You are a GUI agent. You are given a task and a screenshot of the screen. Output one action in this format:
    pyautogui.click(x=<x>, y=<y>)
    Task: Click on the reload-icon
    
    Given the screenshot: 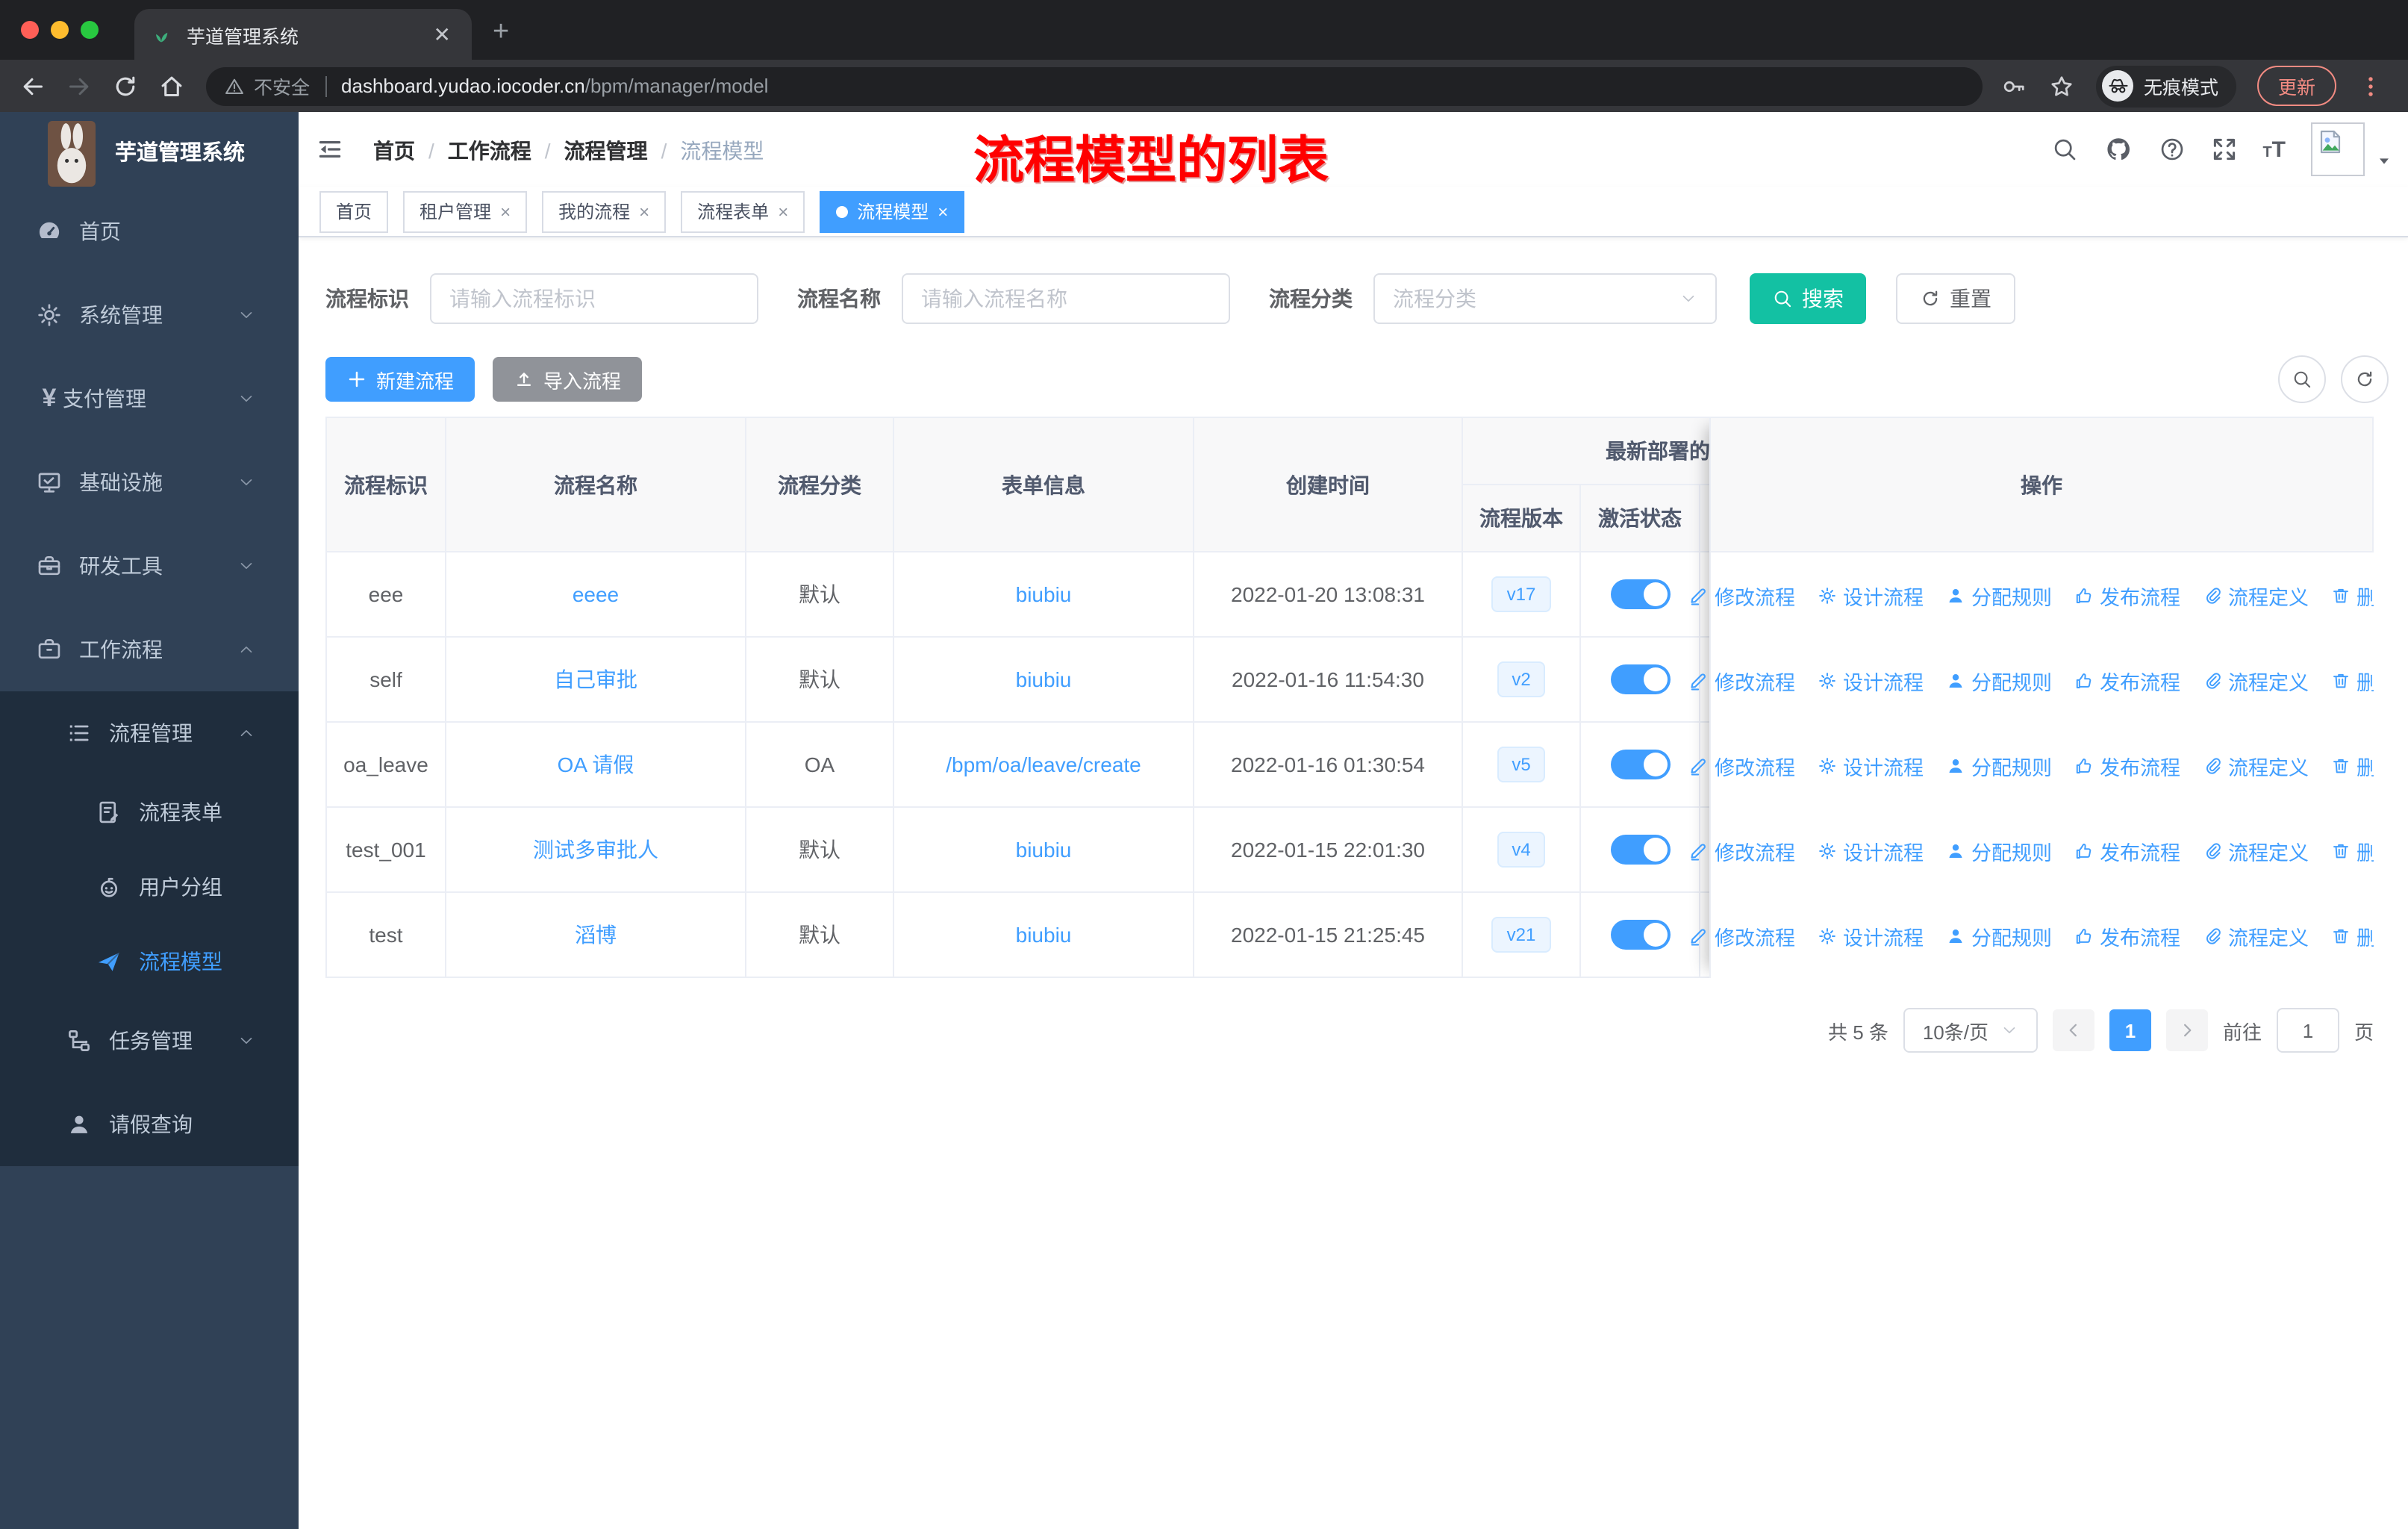 What is the action you would take?
    pyautogui.click(x=125, y=85)
    